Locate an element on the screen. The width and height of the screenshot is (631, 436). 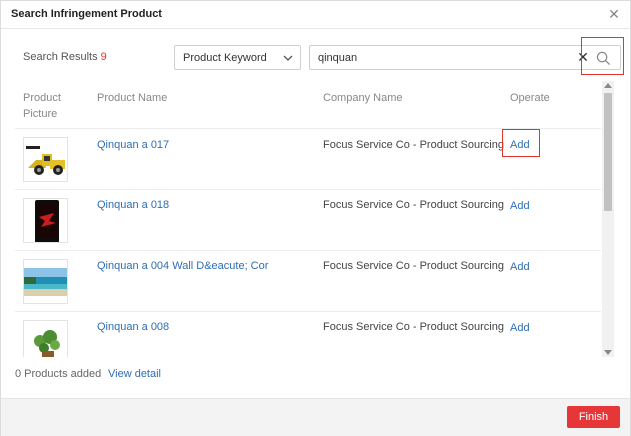
add-highlight-frame is located at coordinates (521, 143).